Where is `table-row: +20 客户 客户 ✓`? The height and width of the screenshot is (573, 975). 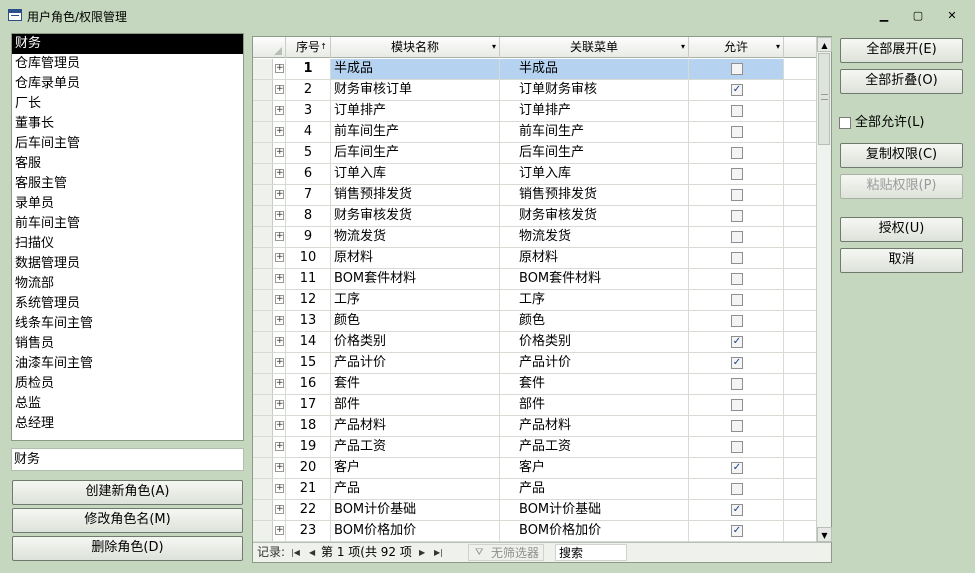 table-row: +20 客户 客户 ✓ is located at coordinates (534, 468).